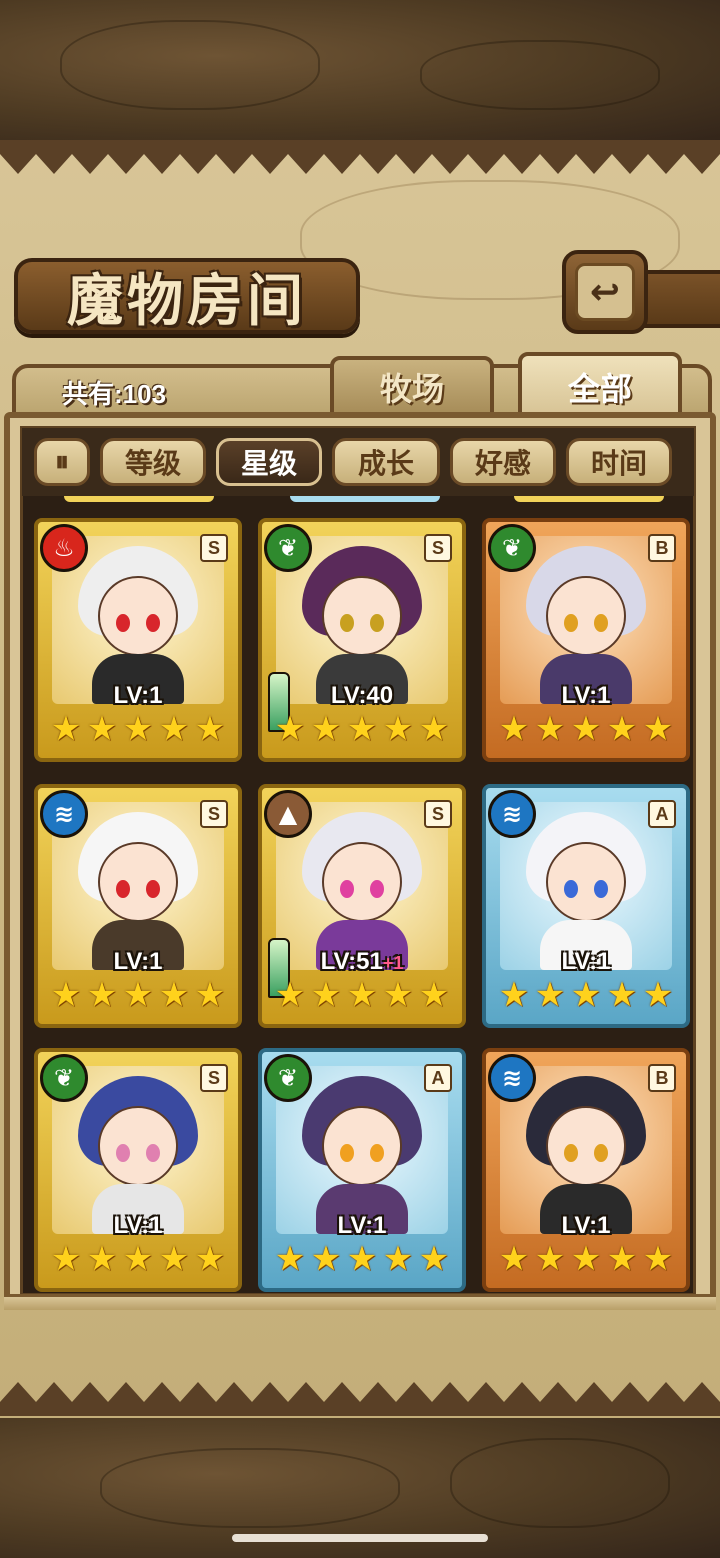  What do you see at coordinates (386, 462) in the screenshot?
I see `sort-growth-button: 成长` at bounding box center [386, 462].